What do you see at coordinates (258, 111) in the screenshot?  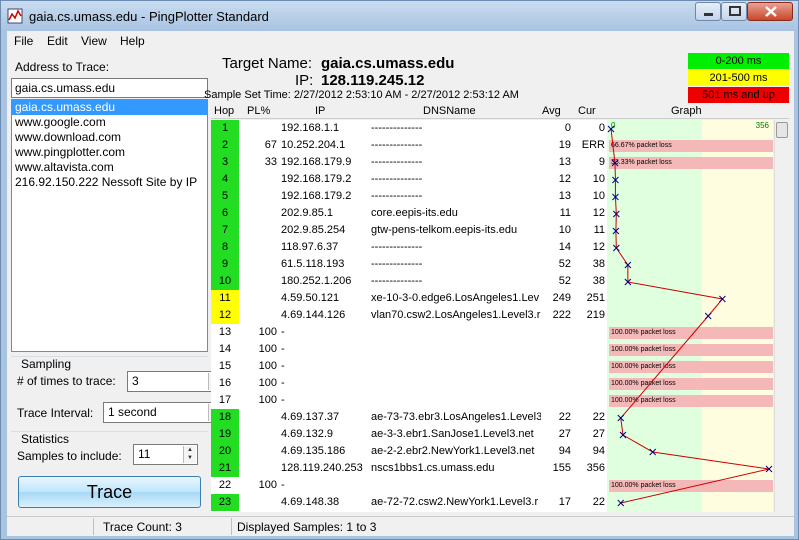 I see `col-pl: PL%` at bounding box center [258, 111].